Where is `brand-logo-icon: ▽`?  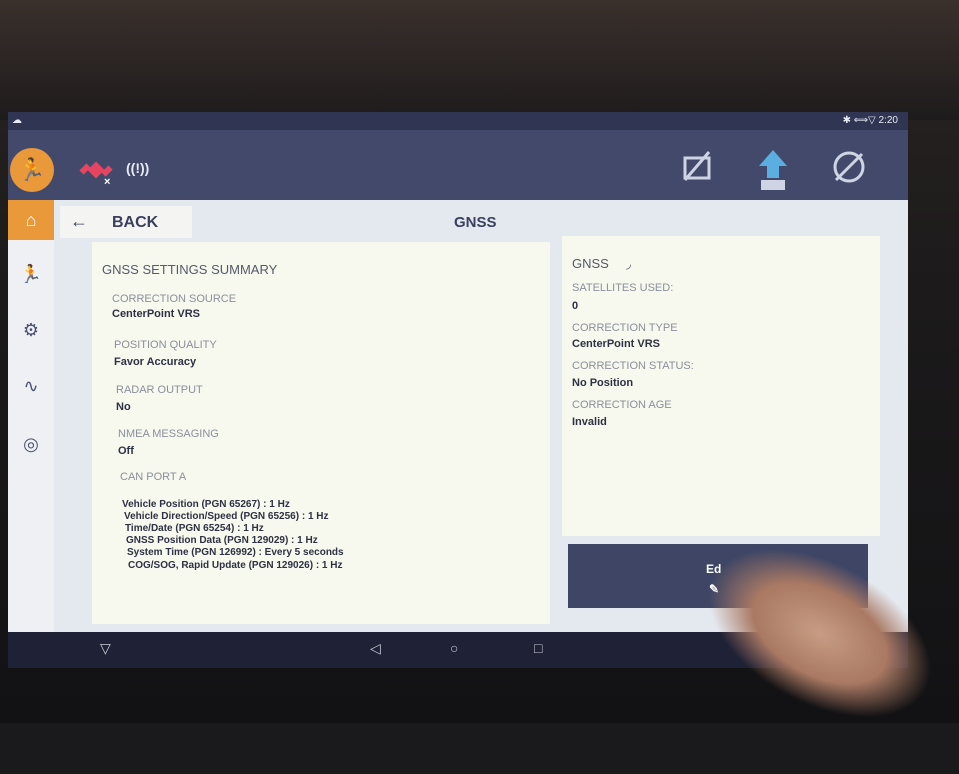
brand-logo-icon: ▽ is located at coordinates (105, 648).